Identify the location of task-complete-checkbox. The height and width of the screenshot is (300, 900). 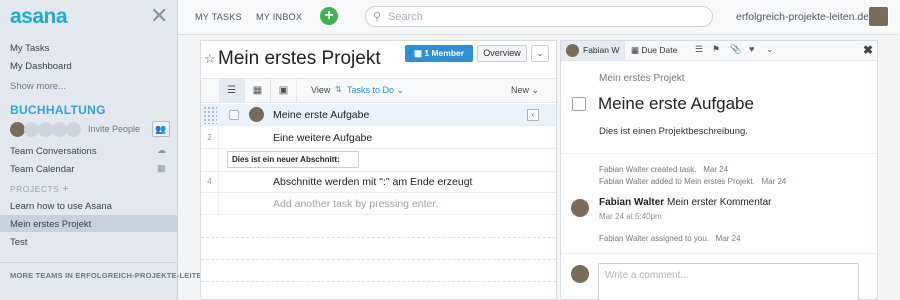
(579, 104).